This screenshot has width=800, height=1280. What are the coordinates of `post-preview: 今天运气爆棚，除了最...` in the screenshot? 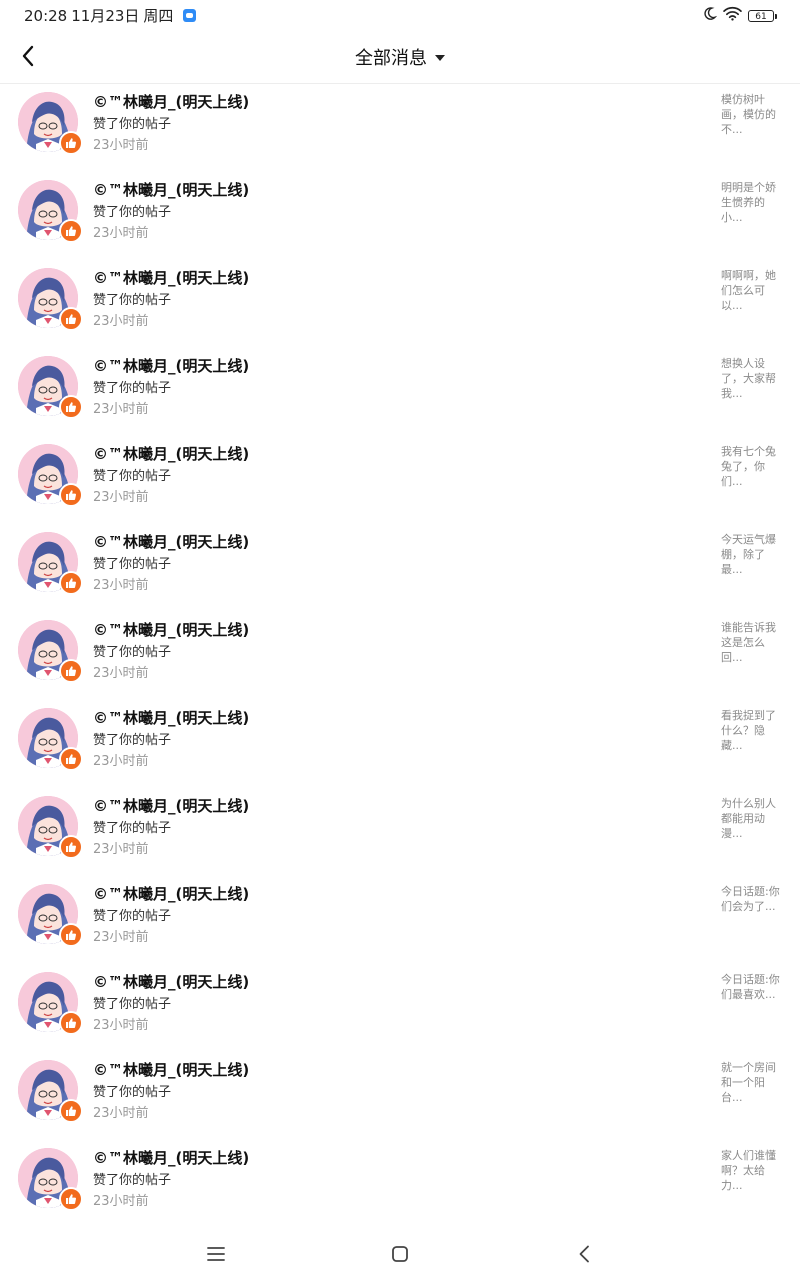 It's located at (753, 554).